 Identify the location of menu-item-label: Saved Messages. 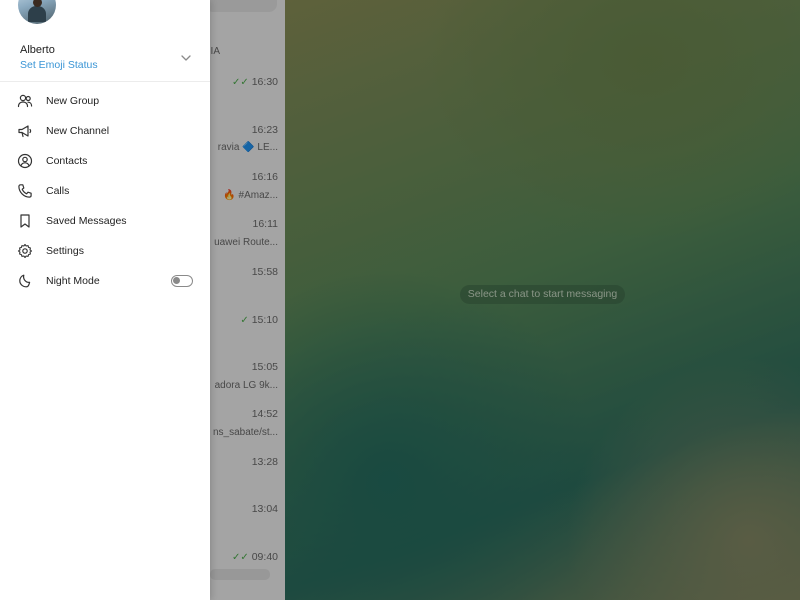
(86, 221).